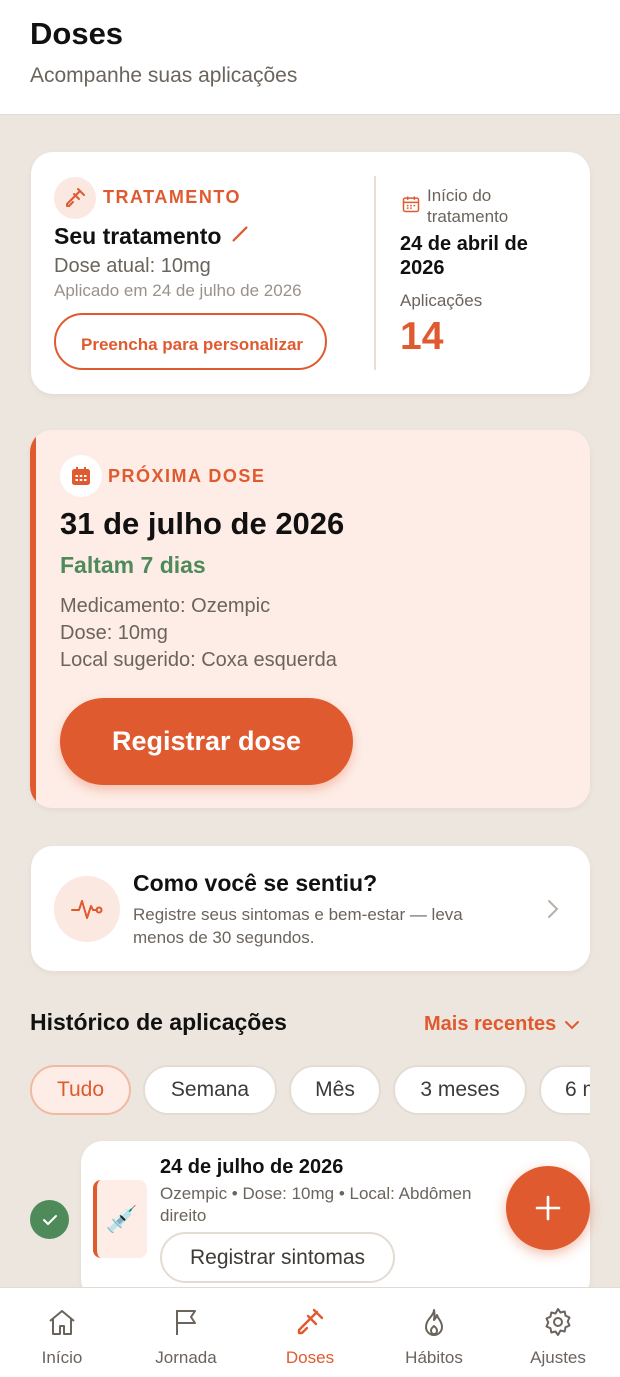  I want to click on gear-icon, so click(558, 1324).